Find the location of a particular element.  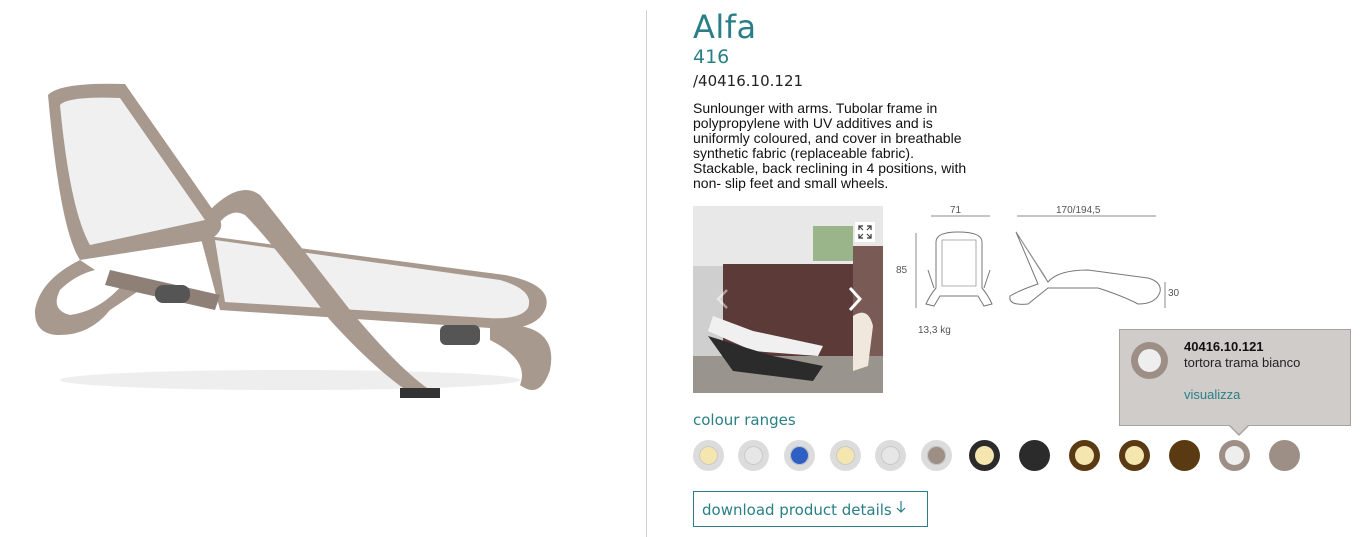

dimension-drawings: 71 170/194,5 85 30 13,3 kg is located at coordinates (1047, 270).